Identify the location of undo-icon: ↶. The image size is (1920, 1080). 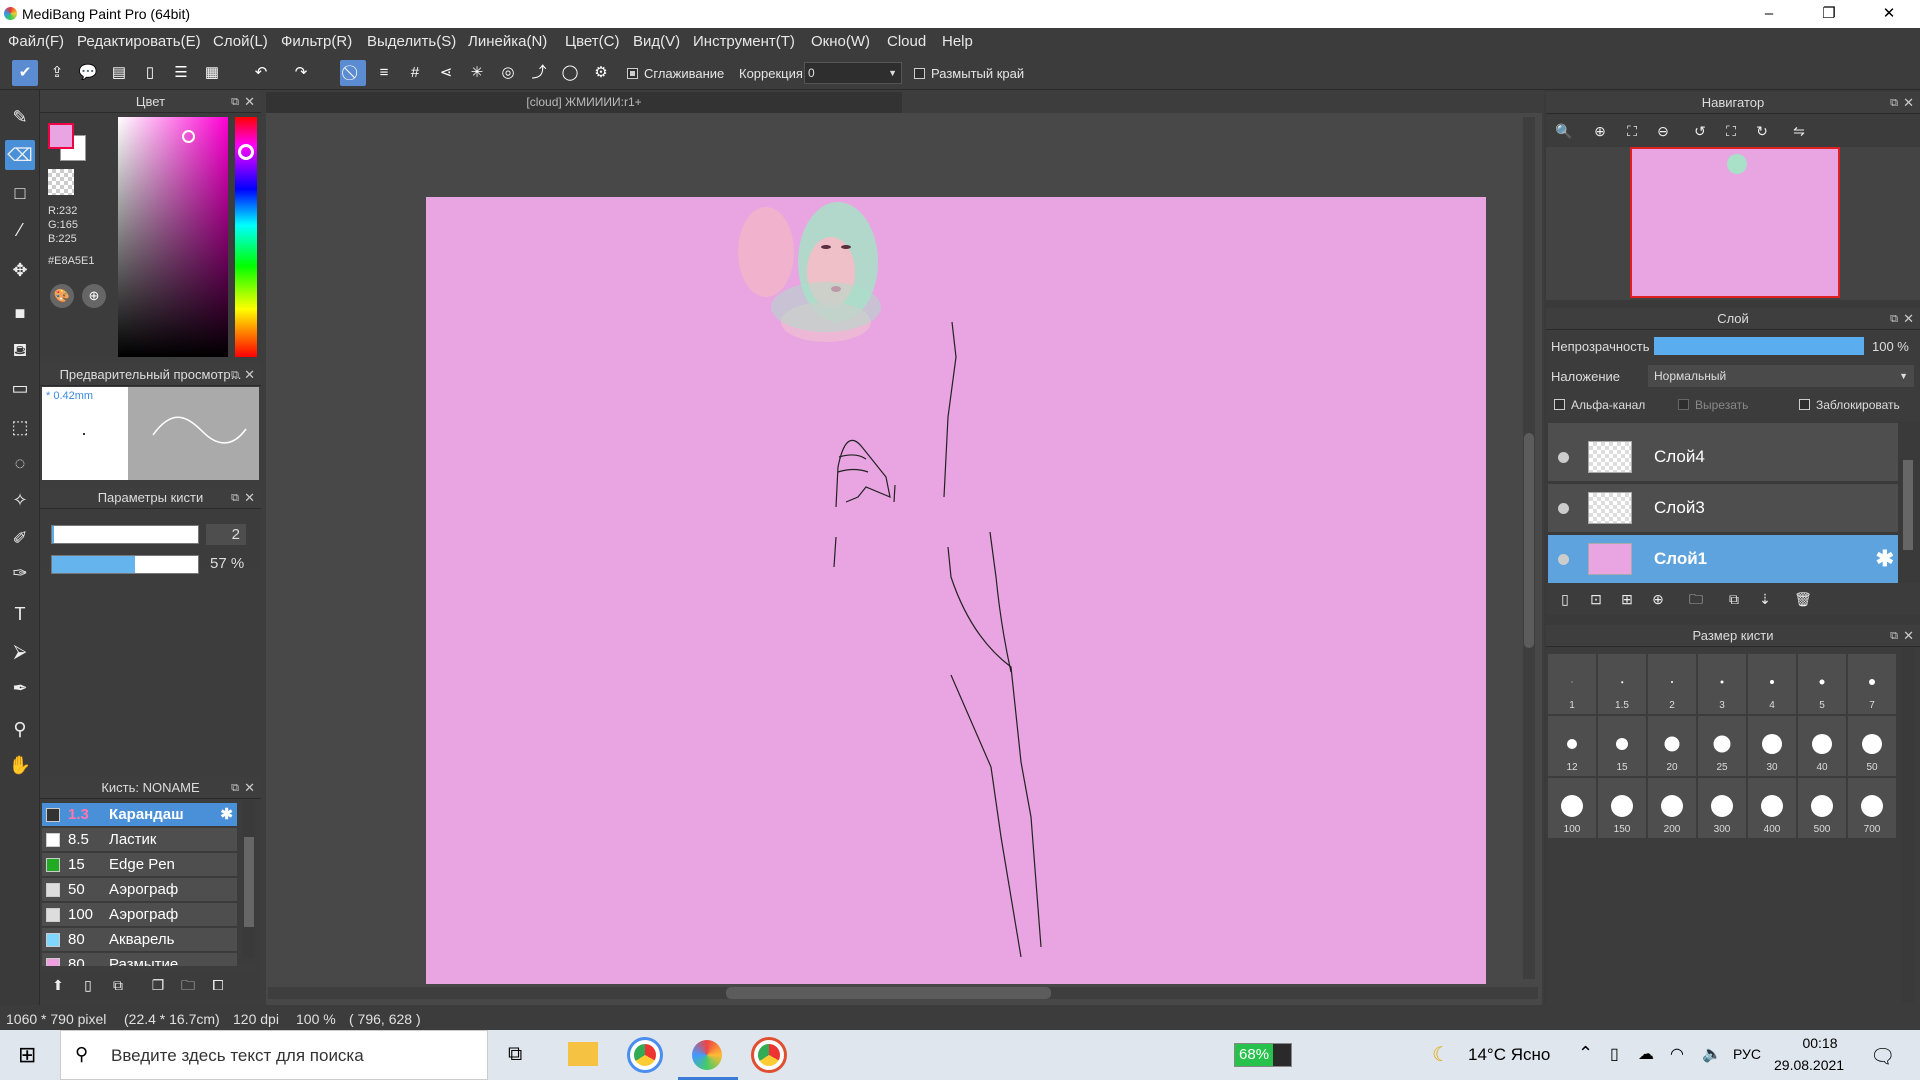
(261, 73).